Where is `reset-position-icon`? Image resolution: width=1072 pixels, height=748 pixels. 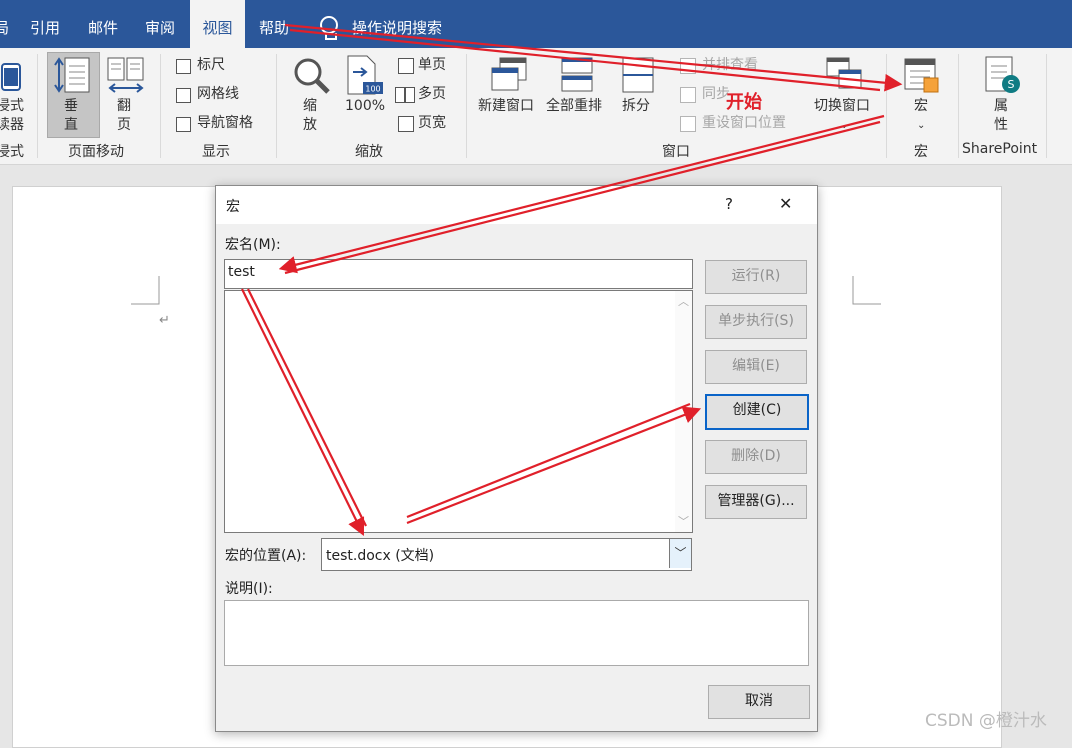
reset-position-icon is located at coordinates (688, 124).